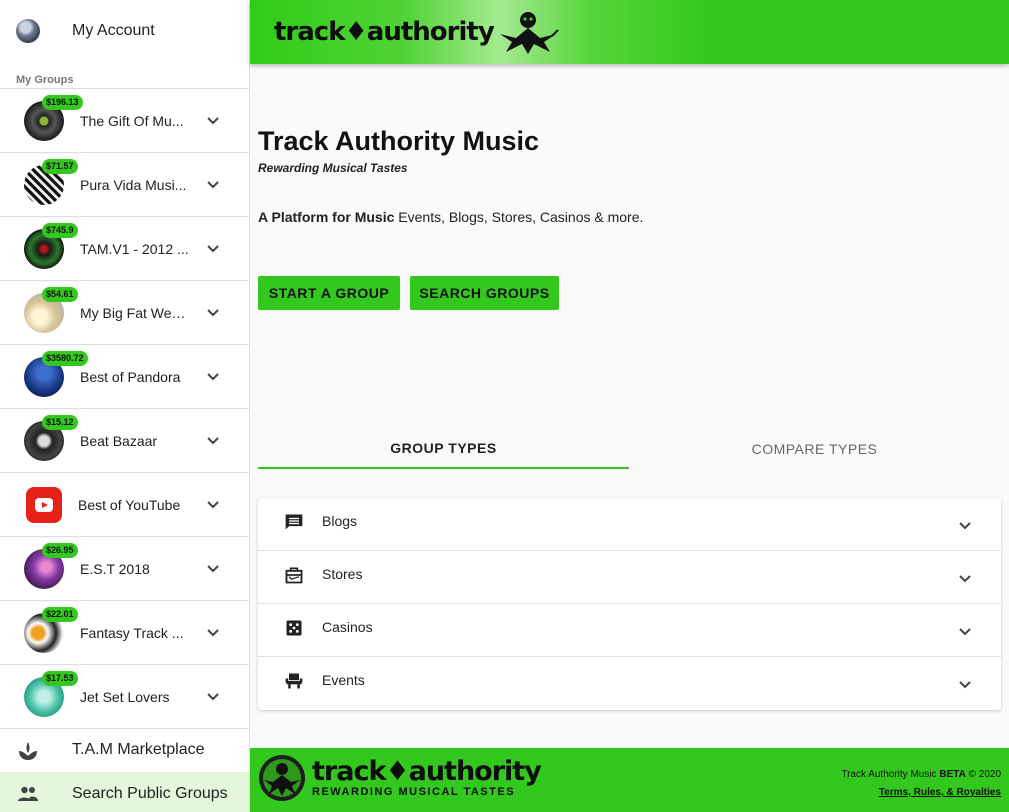  Describe the element at coordinates (629, 32) in the screenshot. I see `app-header: track♦authority` at that location.